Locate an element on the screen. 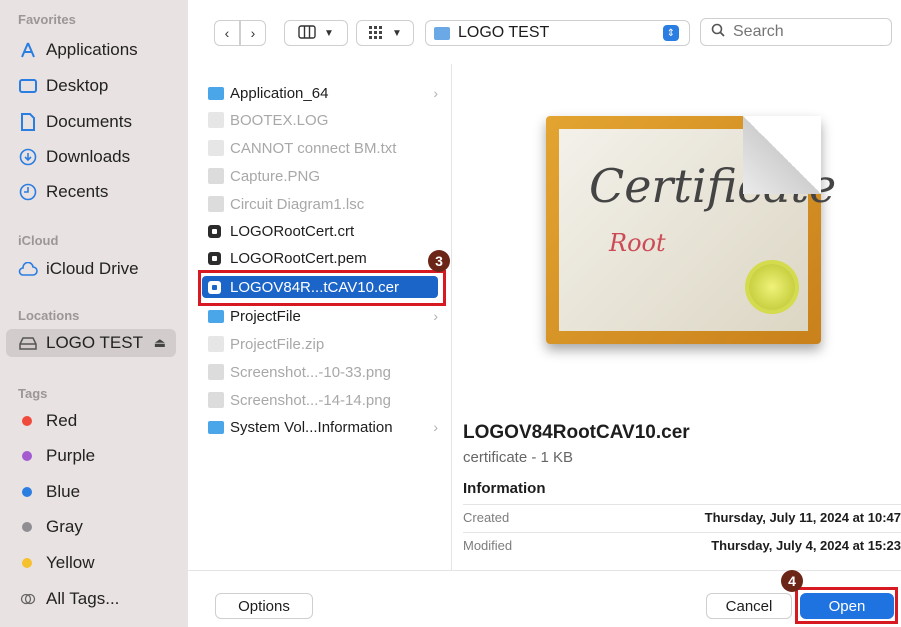  list-item: Screenshot...-14-14.png is located at coordinates (326, 400).